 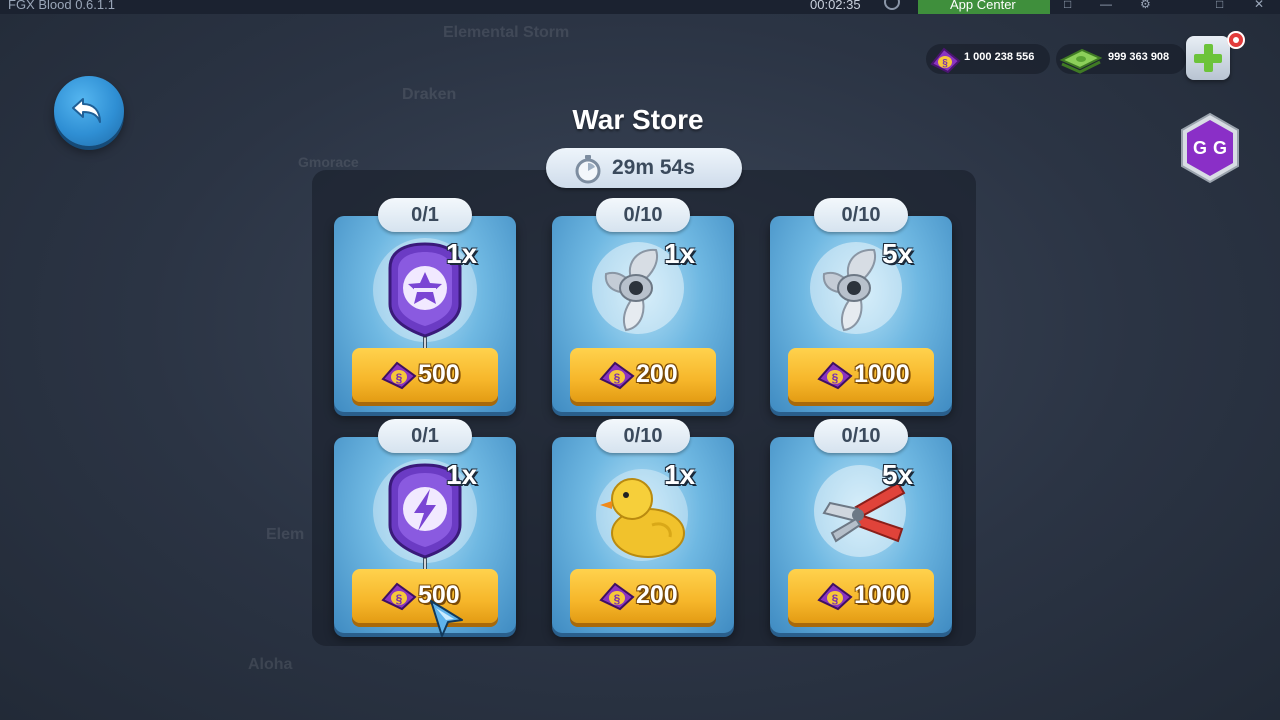 What do you see at coordinates (270, 664) in the screenshot?
I see `map-label: Aloha` at bounding box center [270, 664].